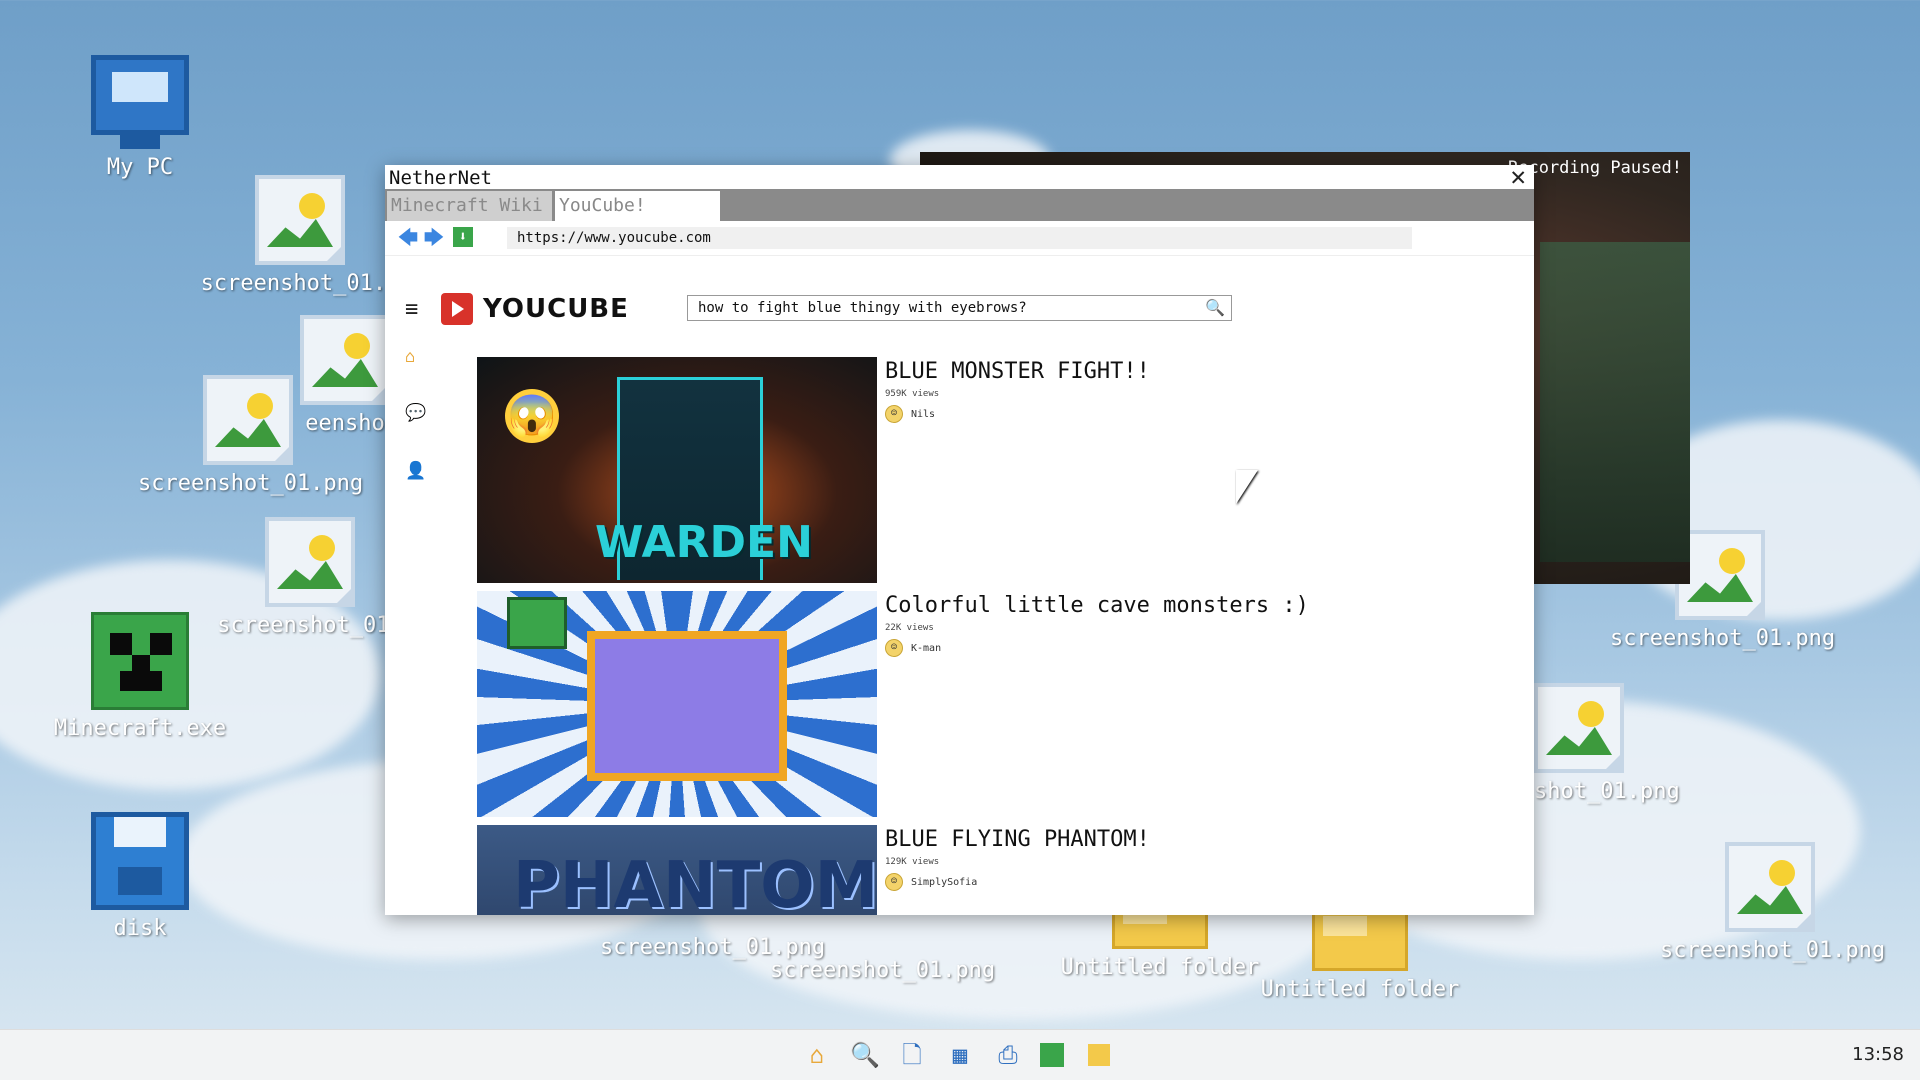  Describe the element at coordinates (1360, 953) in the screenshot. I see `desktop-icon-folder: Untitled folder` at that location.